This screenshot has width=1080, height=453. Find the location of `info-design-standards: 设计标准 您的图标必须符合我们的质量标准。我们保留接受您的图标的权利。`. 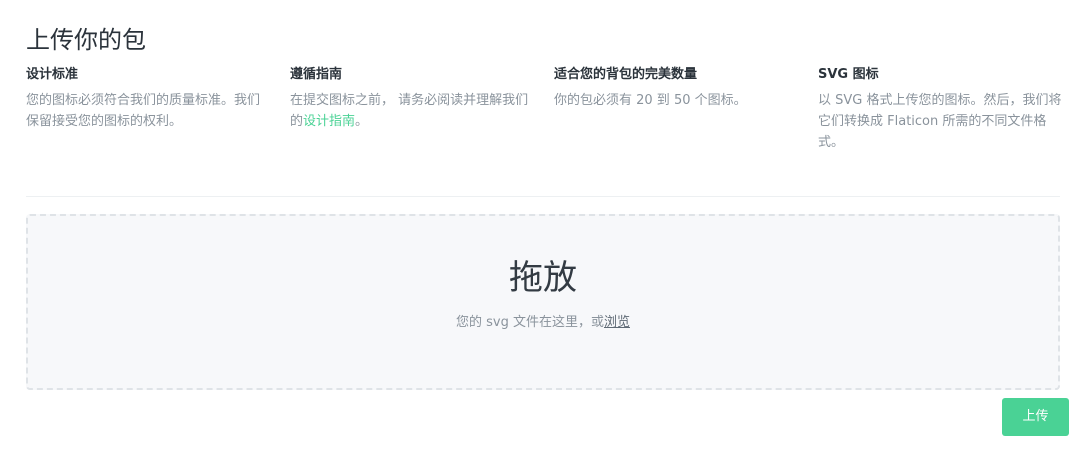

info-design-standards: 设计标准 您的图标必须符合我们的质量标准。我们保留接受您的图标的权利。 is located at coordinates (148, 99).